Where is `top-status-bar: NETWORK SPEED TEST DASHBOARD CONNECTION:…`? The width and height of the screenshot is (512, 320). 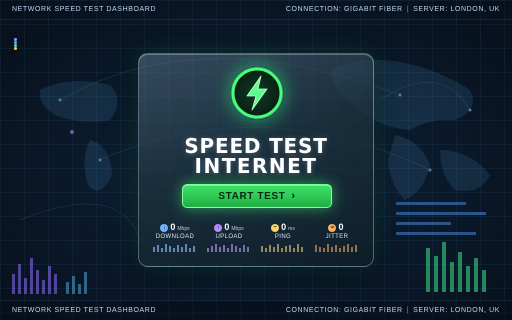
top-status-bar: NETWORK SPEED TEST DASHBOARD CONNECTION:… is located at coordinates (256, 10).